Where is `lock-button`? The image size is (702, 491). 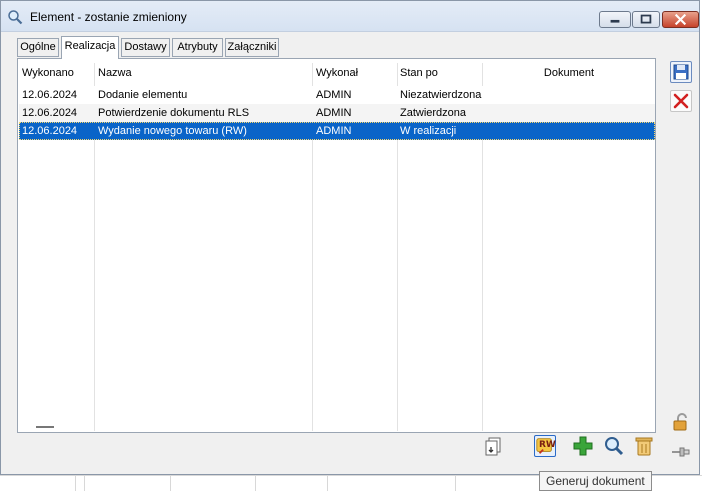 lock-button is located at coordinates (681, 422).